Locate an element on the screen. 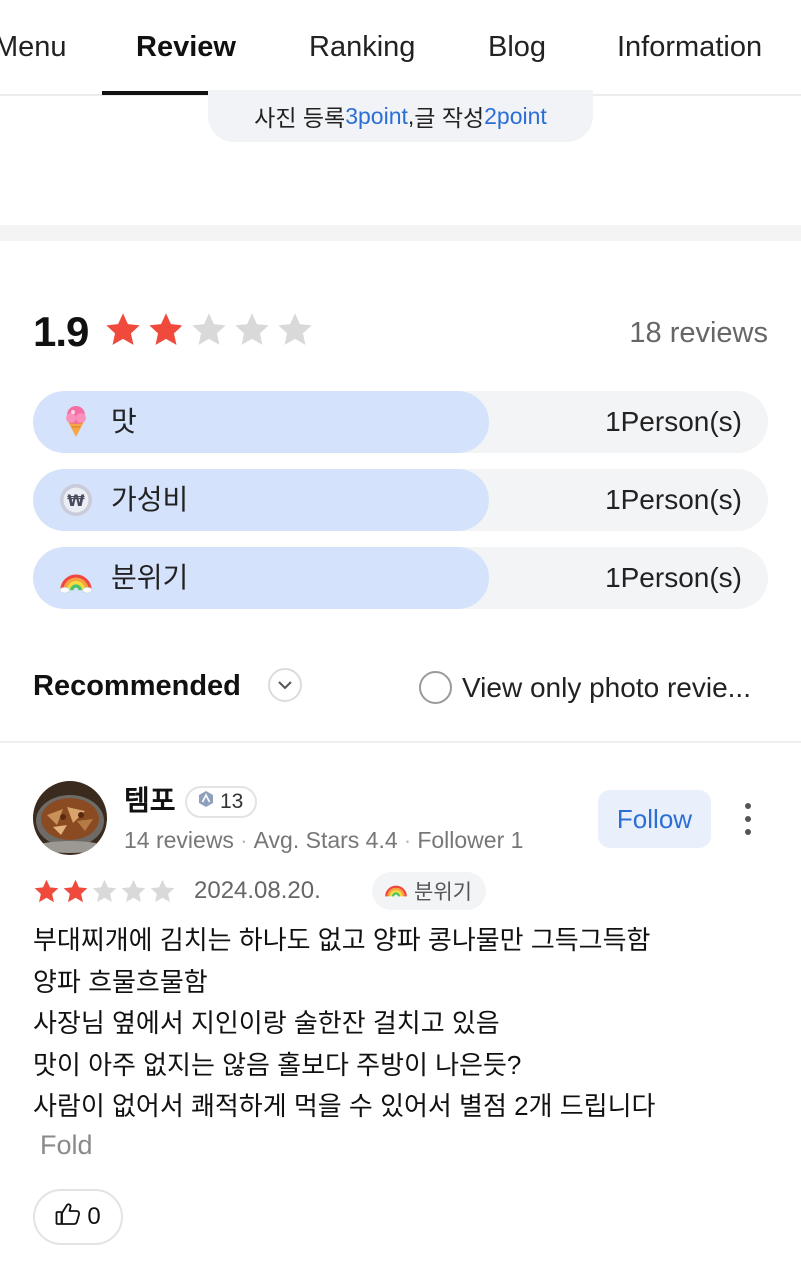  breakdown-row-value: ₩ 가성비 1Person(s) is located at coordinates (400, 500).